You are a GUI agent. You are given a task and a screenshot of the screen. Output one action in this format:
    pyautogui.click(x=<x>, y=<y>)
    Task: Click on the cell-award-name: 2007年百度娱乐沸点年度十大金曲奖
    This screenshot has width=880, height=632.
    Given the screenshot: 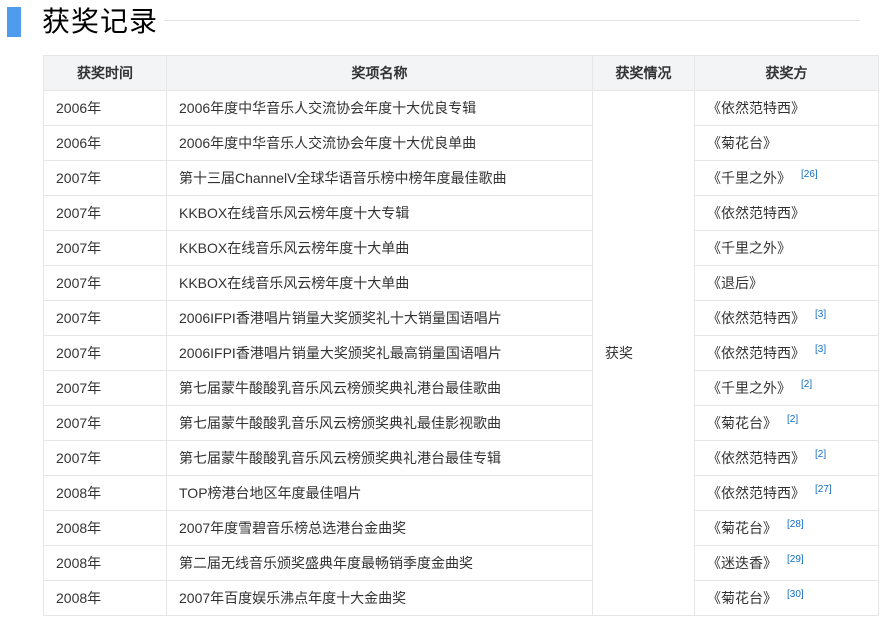 What is the action you would take?
    pyautogui.click(x=379, y=598)
    